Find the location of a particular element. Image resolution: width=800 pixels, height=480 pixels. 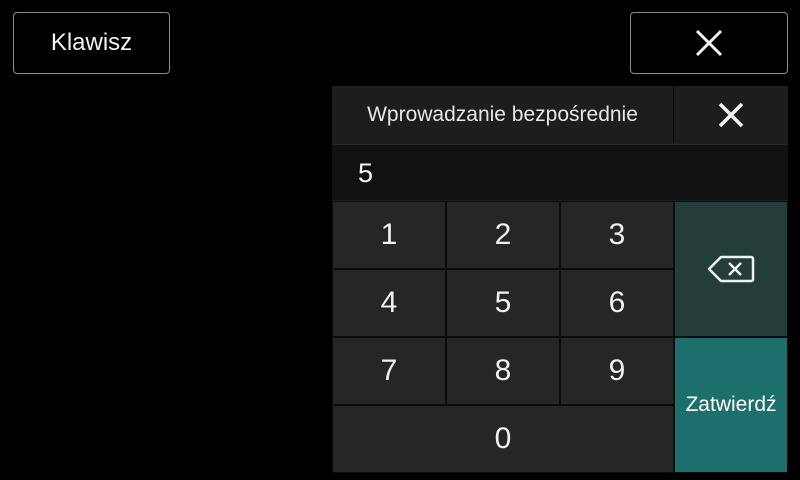

key-6: 6 is located at coordinates (617, 303).